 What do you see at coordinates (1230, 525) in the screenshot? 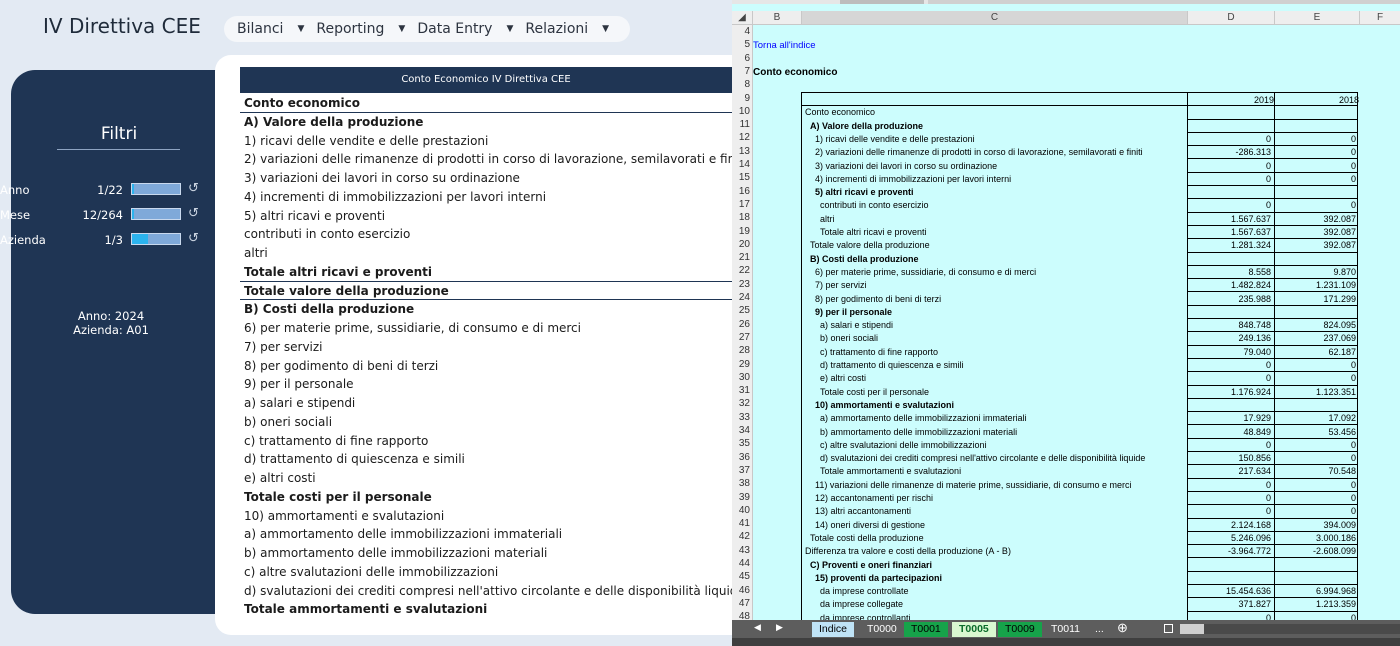
I see `cell-2019: 2.124.168` at bounding box center [1230, 525].